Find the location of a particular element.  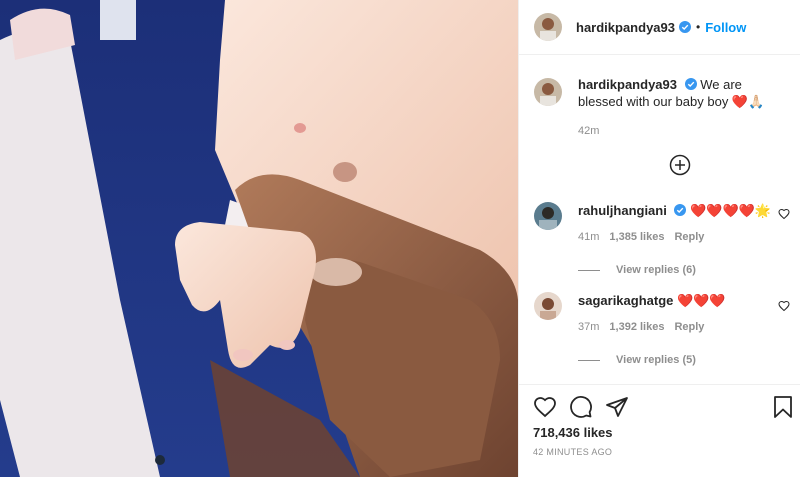

view-replies-button: View replies (6) is located at coordinates (687, 270).